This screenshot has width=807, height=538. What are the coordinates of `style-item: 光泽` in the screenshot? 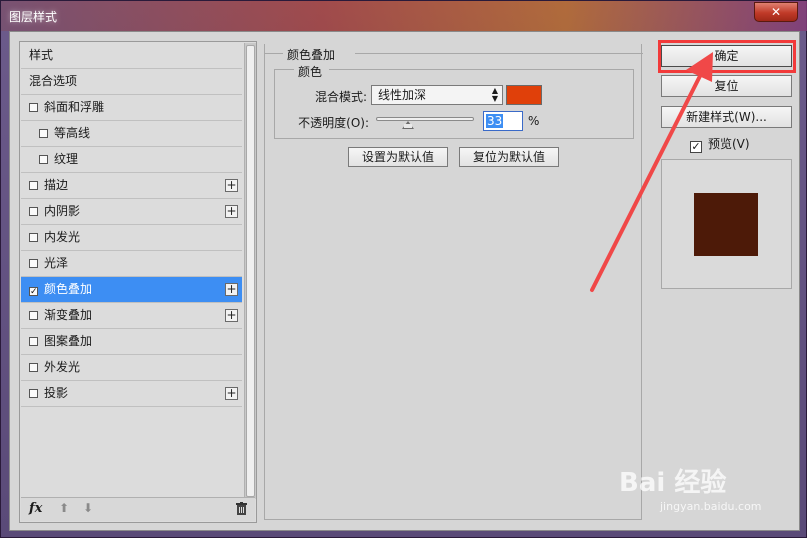 It's located at (131, 264).